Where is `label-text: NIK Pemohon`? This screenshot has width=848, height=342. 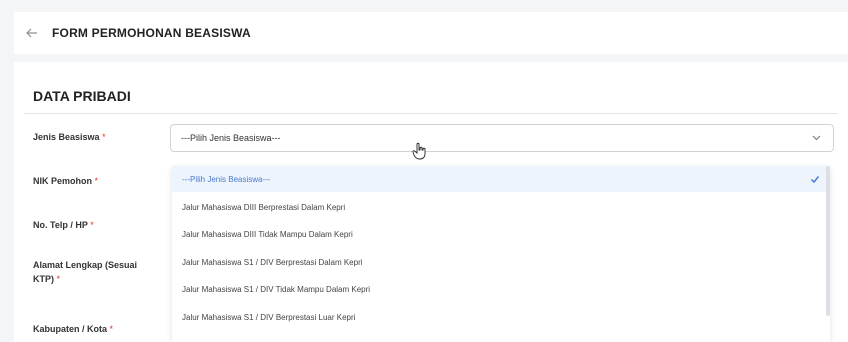 label-text: NIK Pemohon is located at coordinates (63, 181).